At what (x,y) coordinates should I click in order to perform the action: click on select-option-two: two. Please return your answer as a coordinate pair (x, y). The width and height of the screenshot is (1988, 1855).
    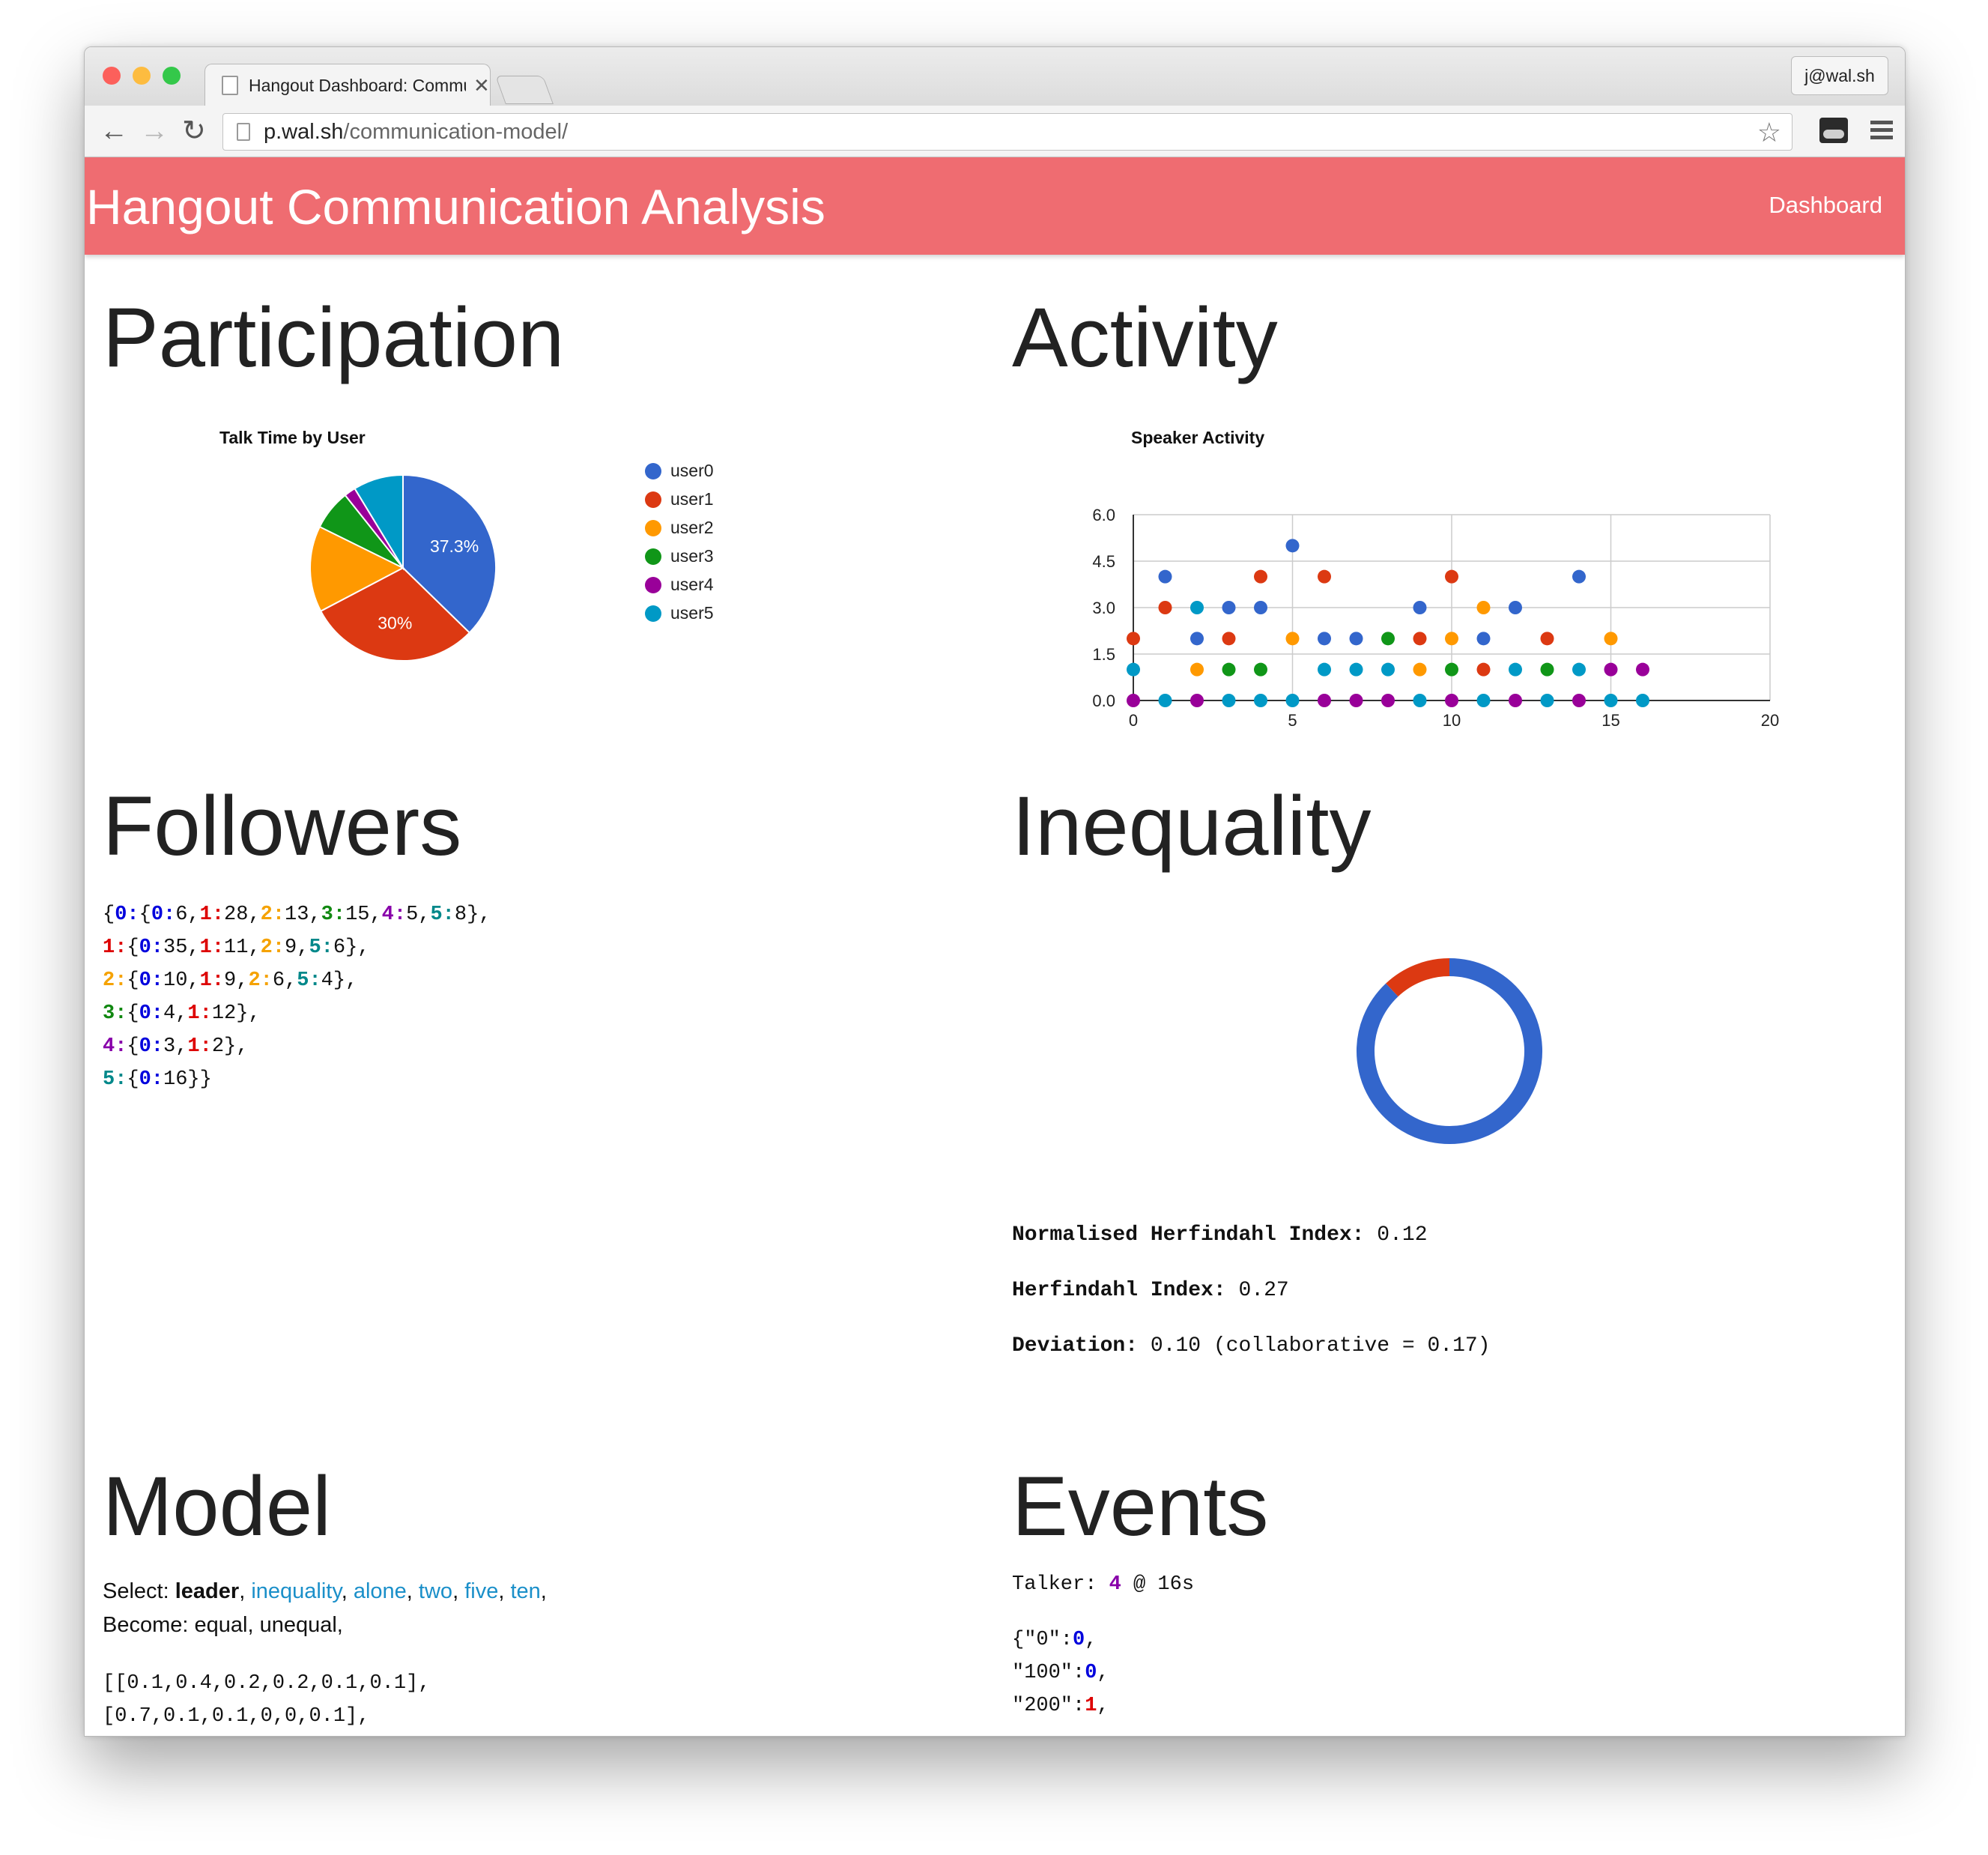
    Looking at the image, I should click on (435, 1591).